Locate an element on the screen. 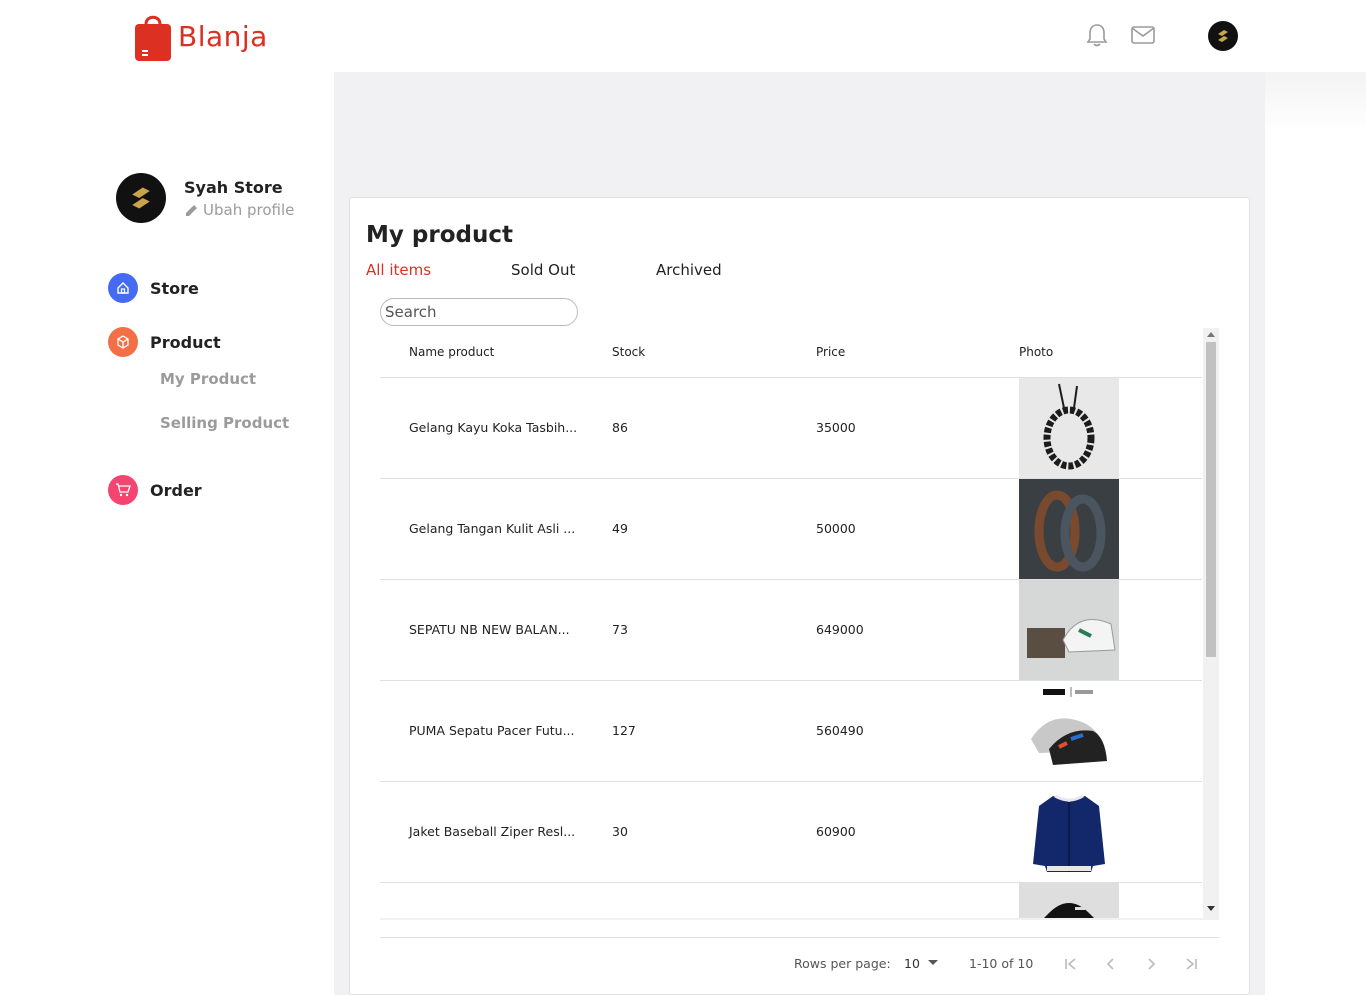 The height and width of the screenshot is (995, 1366). search-input is located at coordinates (479, 312).